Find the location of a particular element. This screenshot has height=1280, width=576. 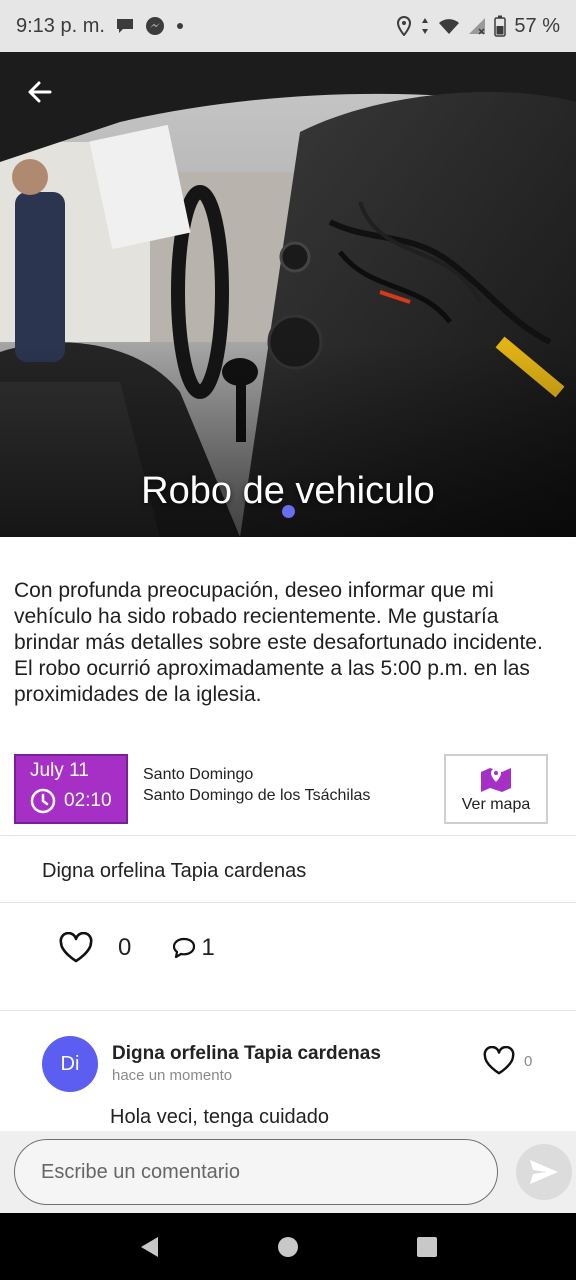

post-time-row: 02:10 is located at coordinates (78, 801).